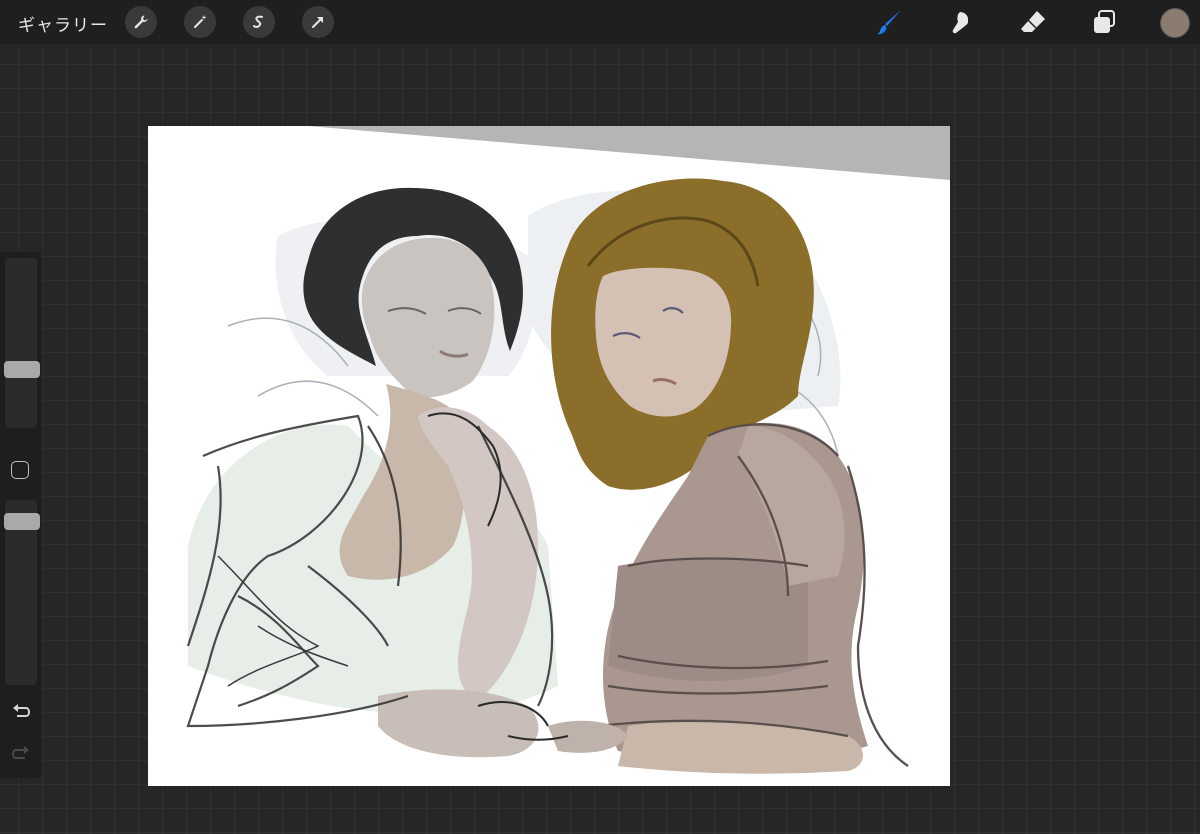  Describe the element at coordinates (20, 470) in the screenshot. I see `modify-button` at that location.